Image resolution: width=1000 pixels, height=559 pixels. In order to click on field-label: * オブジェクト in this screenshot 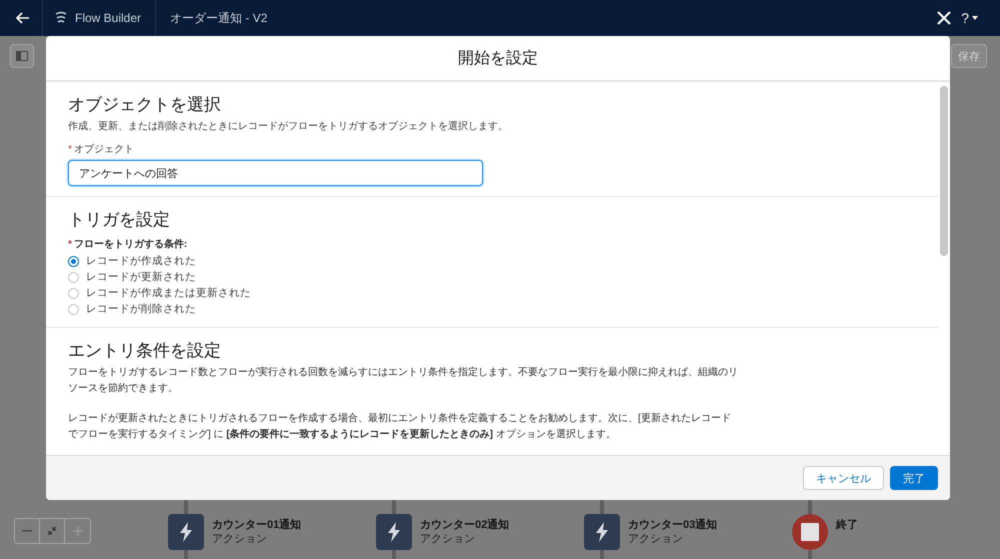, I will do `click(101, 149)`.